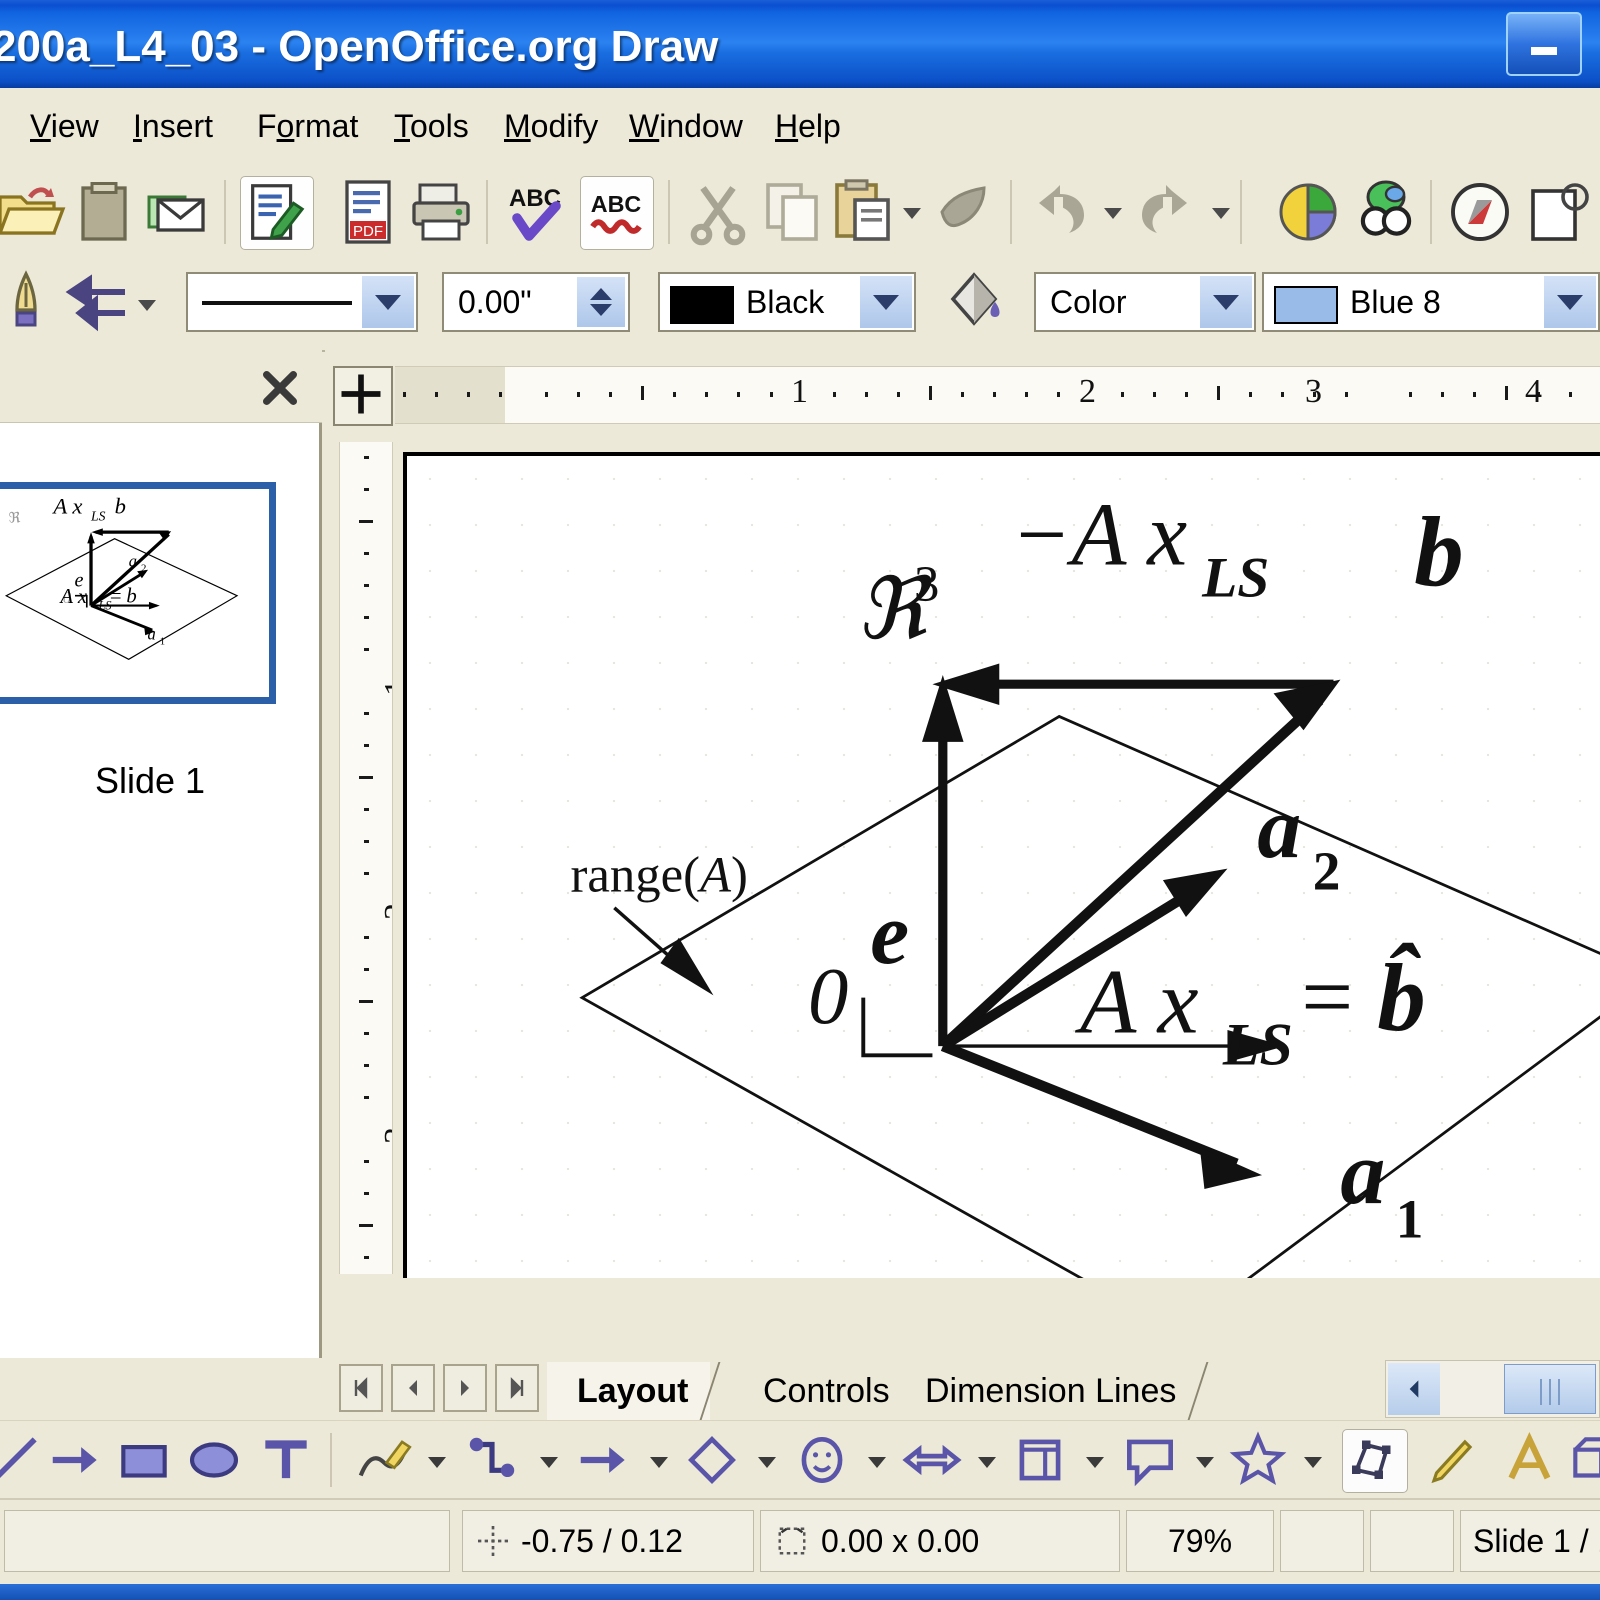  Describe the element at coordinates (787, 302) in the screenshot. I see `line-color-combo: Black` at that location.